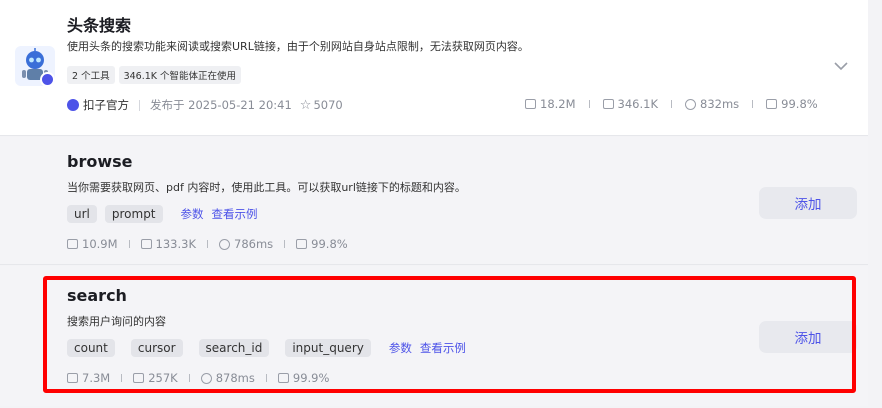  Describe the element at coordinates (550, 104) in the screenshot. I see `runs-stat: 18.2M` at that location.